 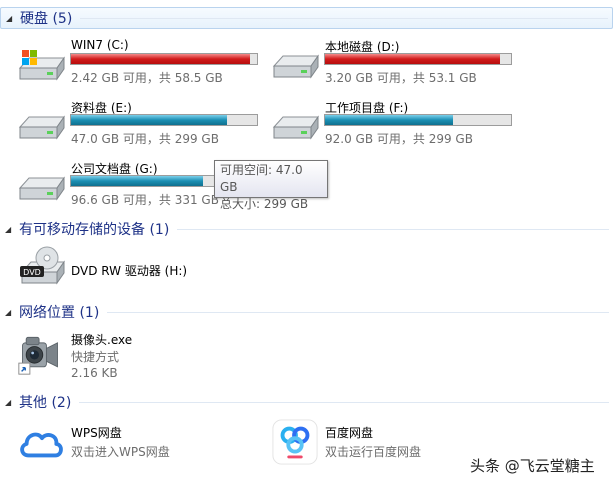 I want to click on group-title: 硬盘 (5), so click(x=46, y=19).